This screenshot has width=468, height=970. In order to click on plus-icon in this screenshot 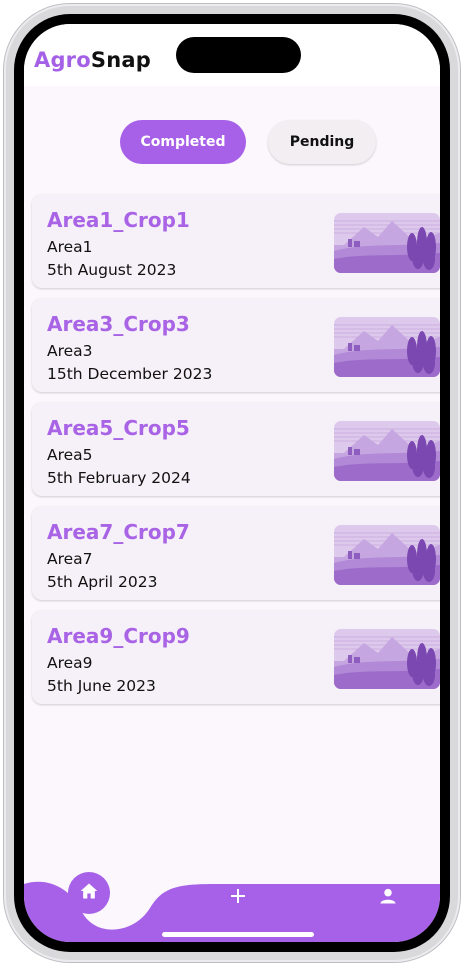, I will do `click(238, 898)`.